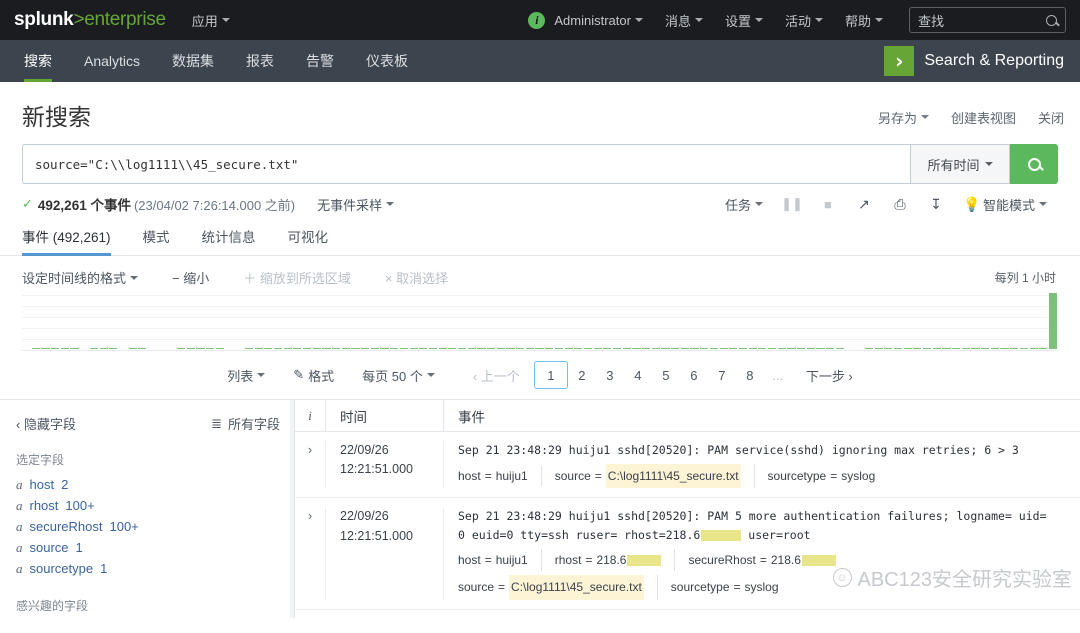 The width and height of the screenshot is (1080, 633). Describe the element at coordinates (761, 415) in the screenshot. I see `column-header-event: 事件` at that location.